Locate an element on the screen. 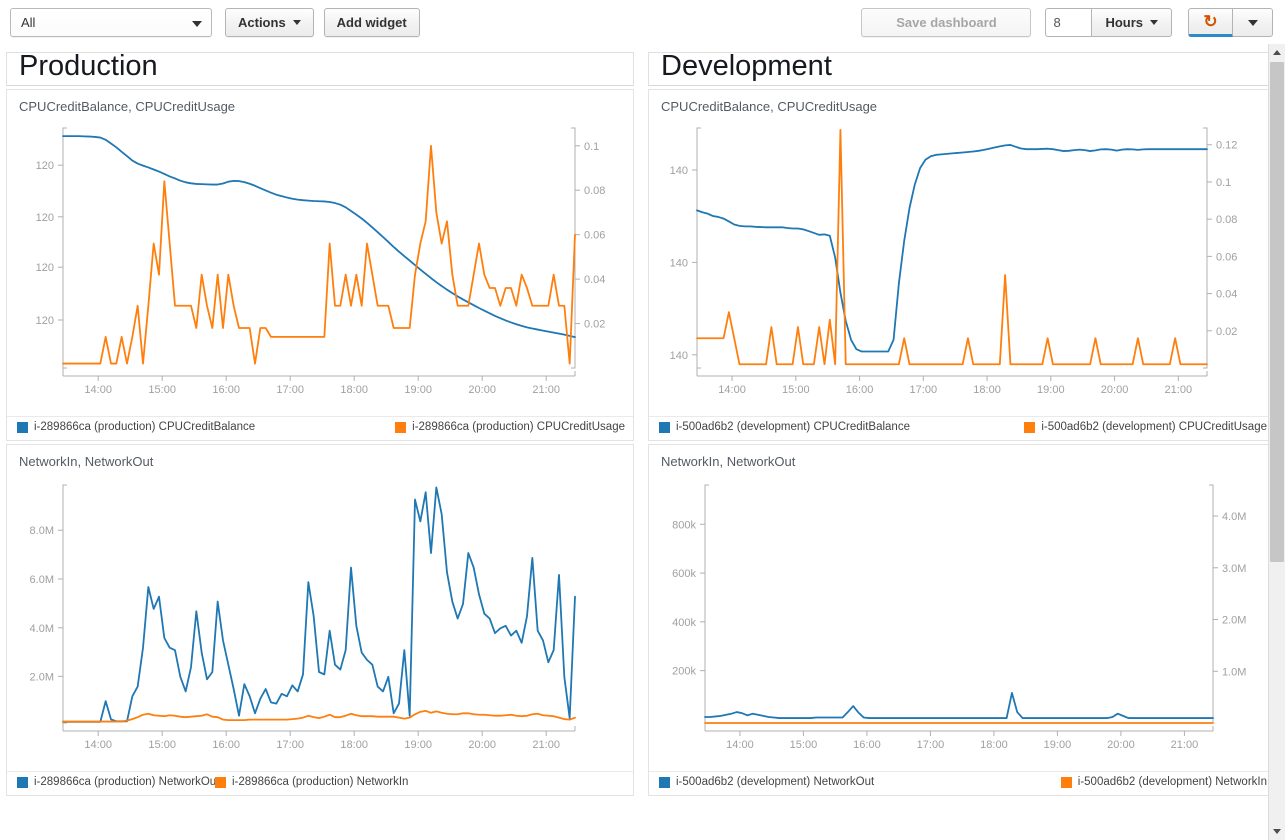 Image resolution: width=1285 pixels, height=840 pixels. legend-item: i-289866ca (production) NetworkIn is located at coordinates (311, 782).